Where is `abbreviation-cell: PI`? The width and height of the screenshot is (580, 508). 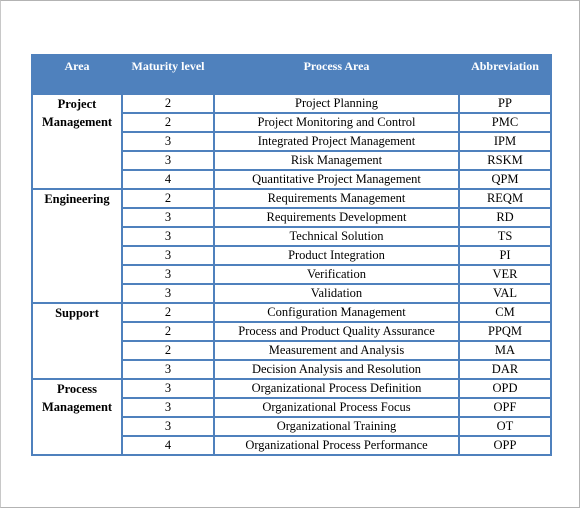 abbreviation-cell: PI is located at coordinates (505, 255).